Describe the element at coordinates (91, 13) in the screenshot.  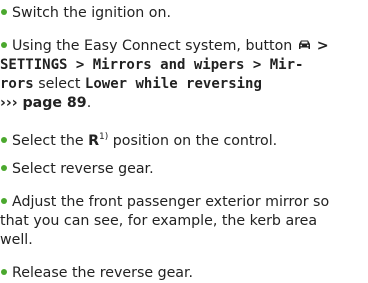
I see `step-text: Switch the ignition on.` at that location.